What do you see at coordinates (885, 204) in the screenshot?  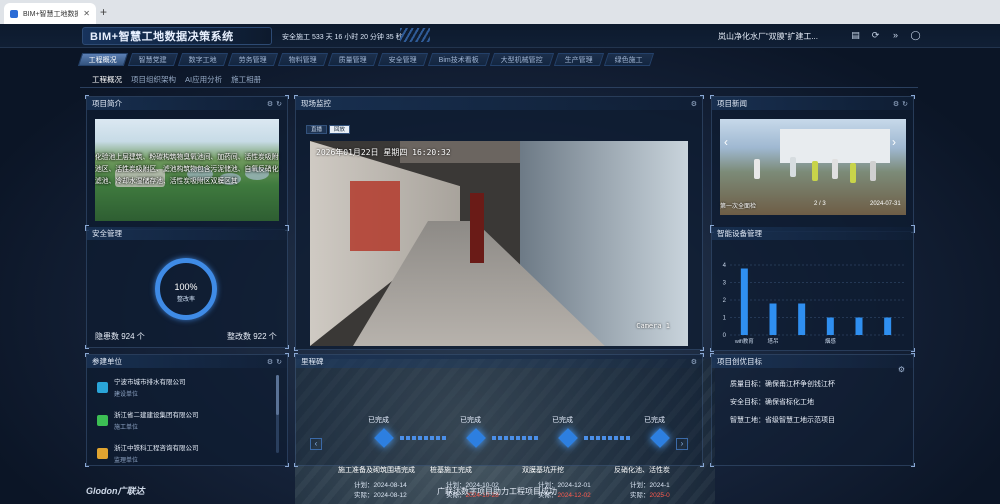 I see `news-date: 2024-07-31` at bounding box center [885, 204].